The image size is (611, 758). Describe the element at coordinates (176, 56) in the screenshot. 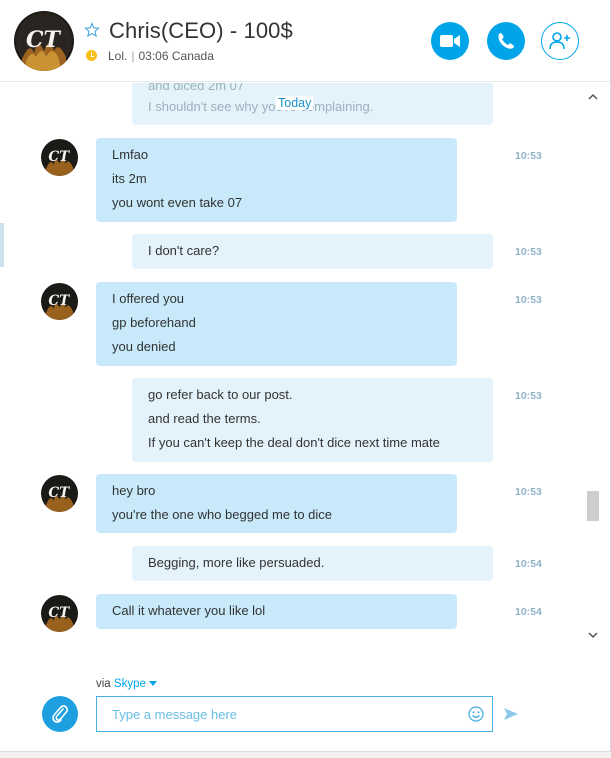

I see `local-time: 03:06 Canada` at that location.